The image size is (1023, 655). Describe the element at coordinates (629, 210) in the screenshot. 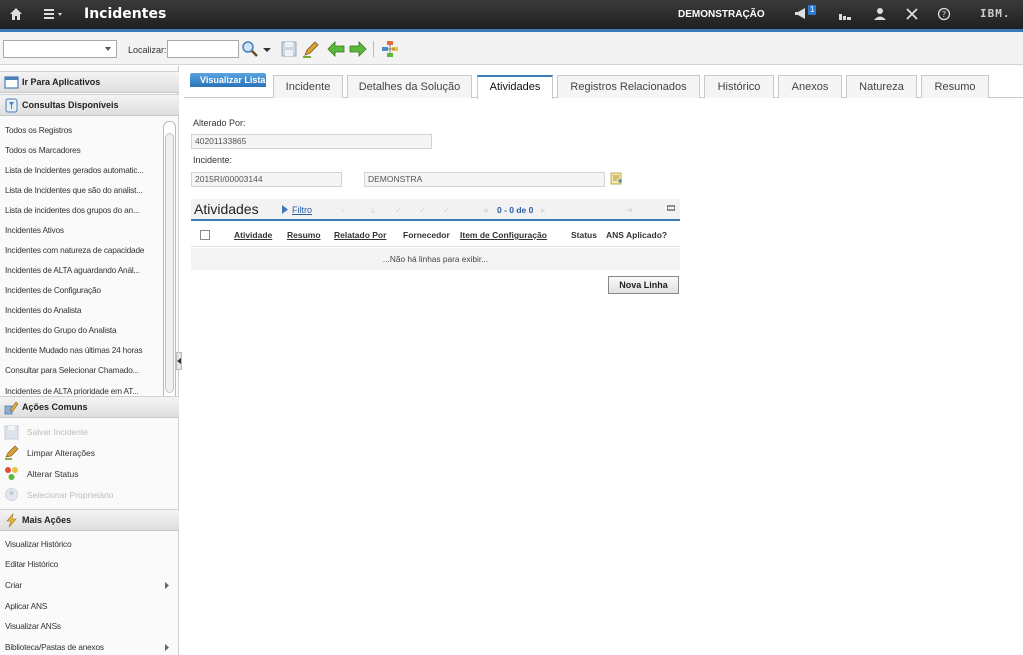

I see `export-icon: ⇥` at that location.